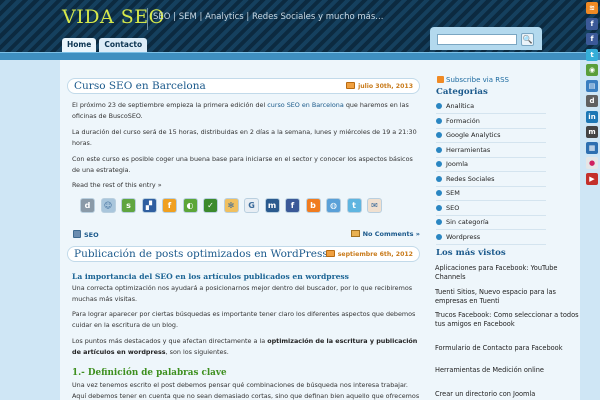 The height and width of the screenshot is (400, 600). What do you see at coordinates (251, 205) in the screenshot?
I see `google-share-icon: G` at bounding box center [251, 205].